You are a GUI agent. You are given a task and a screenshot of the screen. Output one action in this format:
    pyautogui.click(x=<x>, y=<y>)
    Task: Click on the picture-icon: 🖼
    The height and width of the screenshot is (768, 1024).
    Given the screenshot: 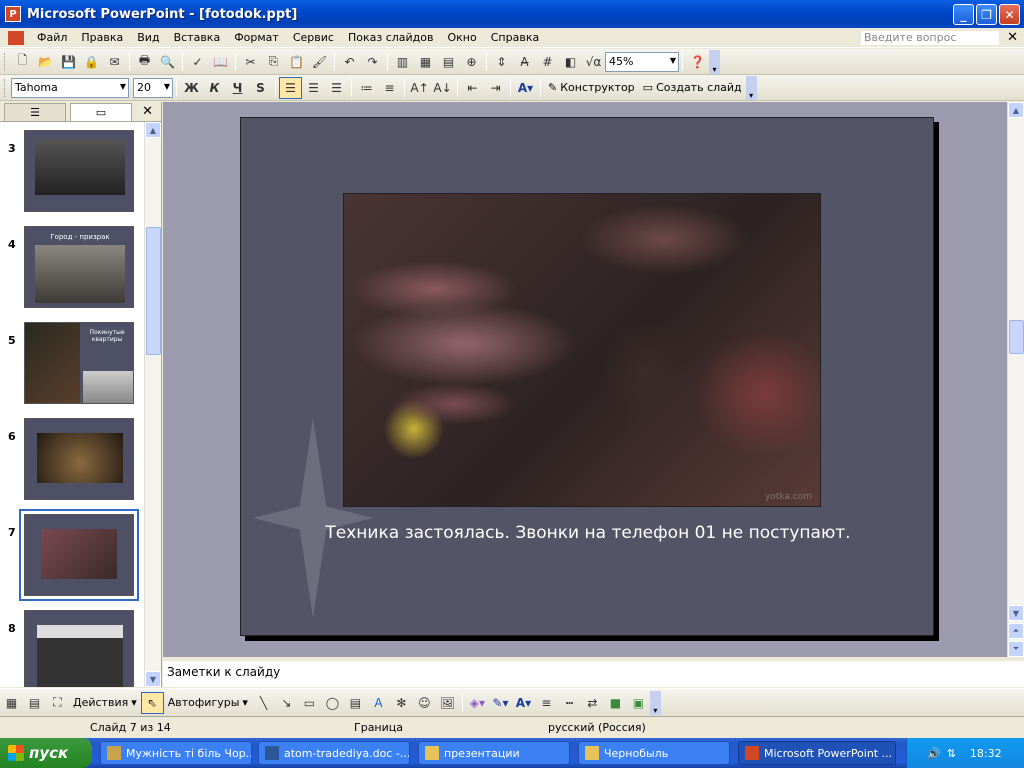 What is the action you would take?
    pyautogui.click(x=447, y=703)
    